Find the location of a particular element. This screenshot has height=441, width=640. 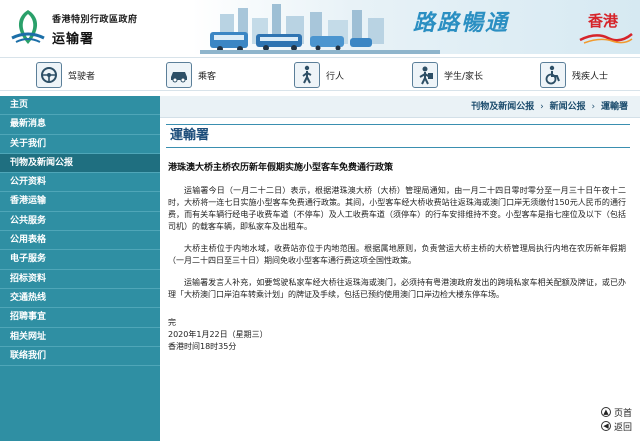

audience-disabled: 残疾人士 is located at coordinates (574, 75).